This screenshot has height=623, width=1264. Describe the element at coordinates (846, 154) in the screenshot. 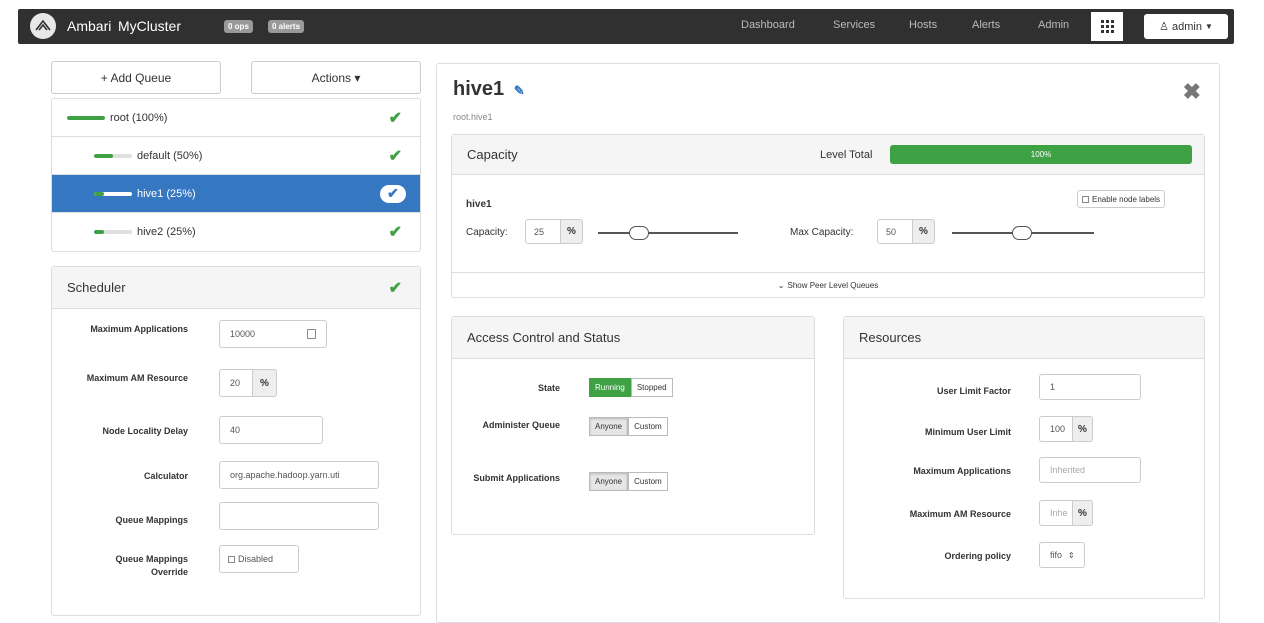

I see `level-total-label: Level Total` at that location.